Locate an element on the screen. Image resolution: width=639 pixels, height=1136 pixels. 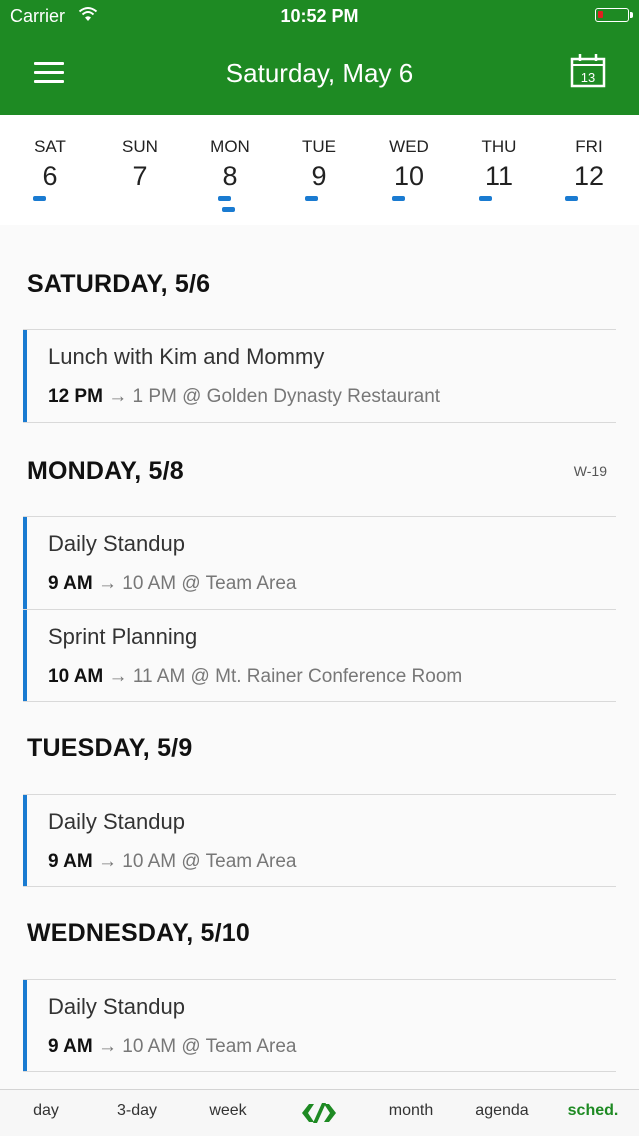
day-number: 10 is located at coordinates (409, 176).